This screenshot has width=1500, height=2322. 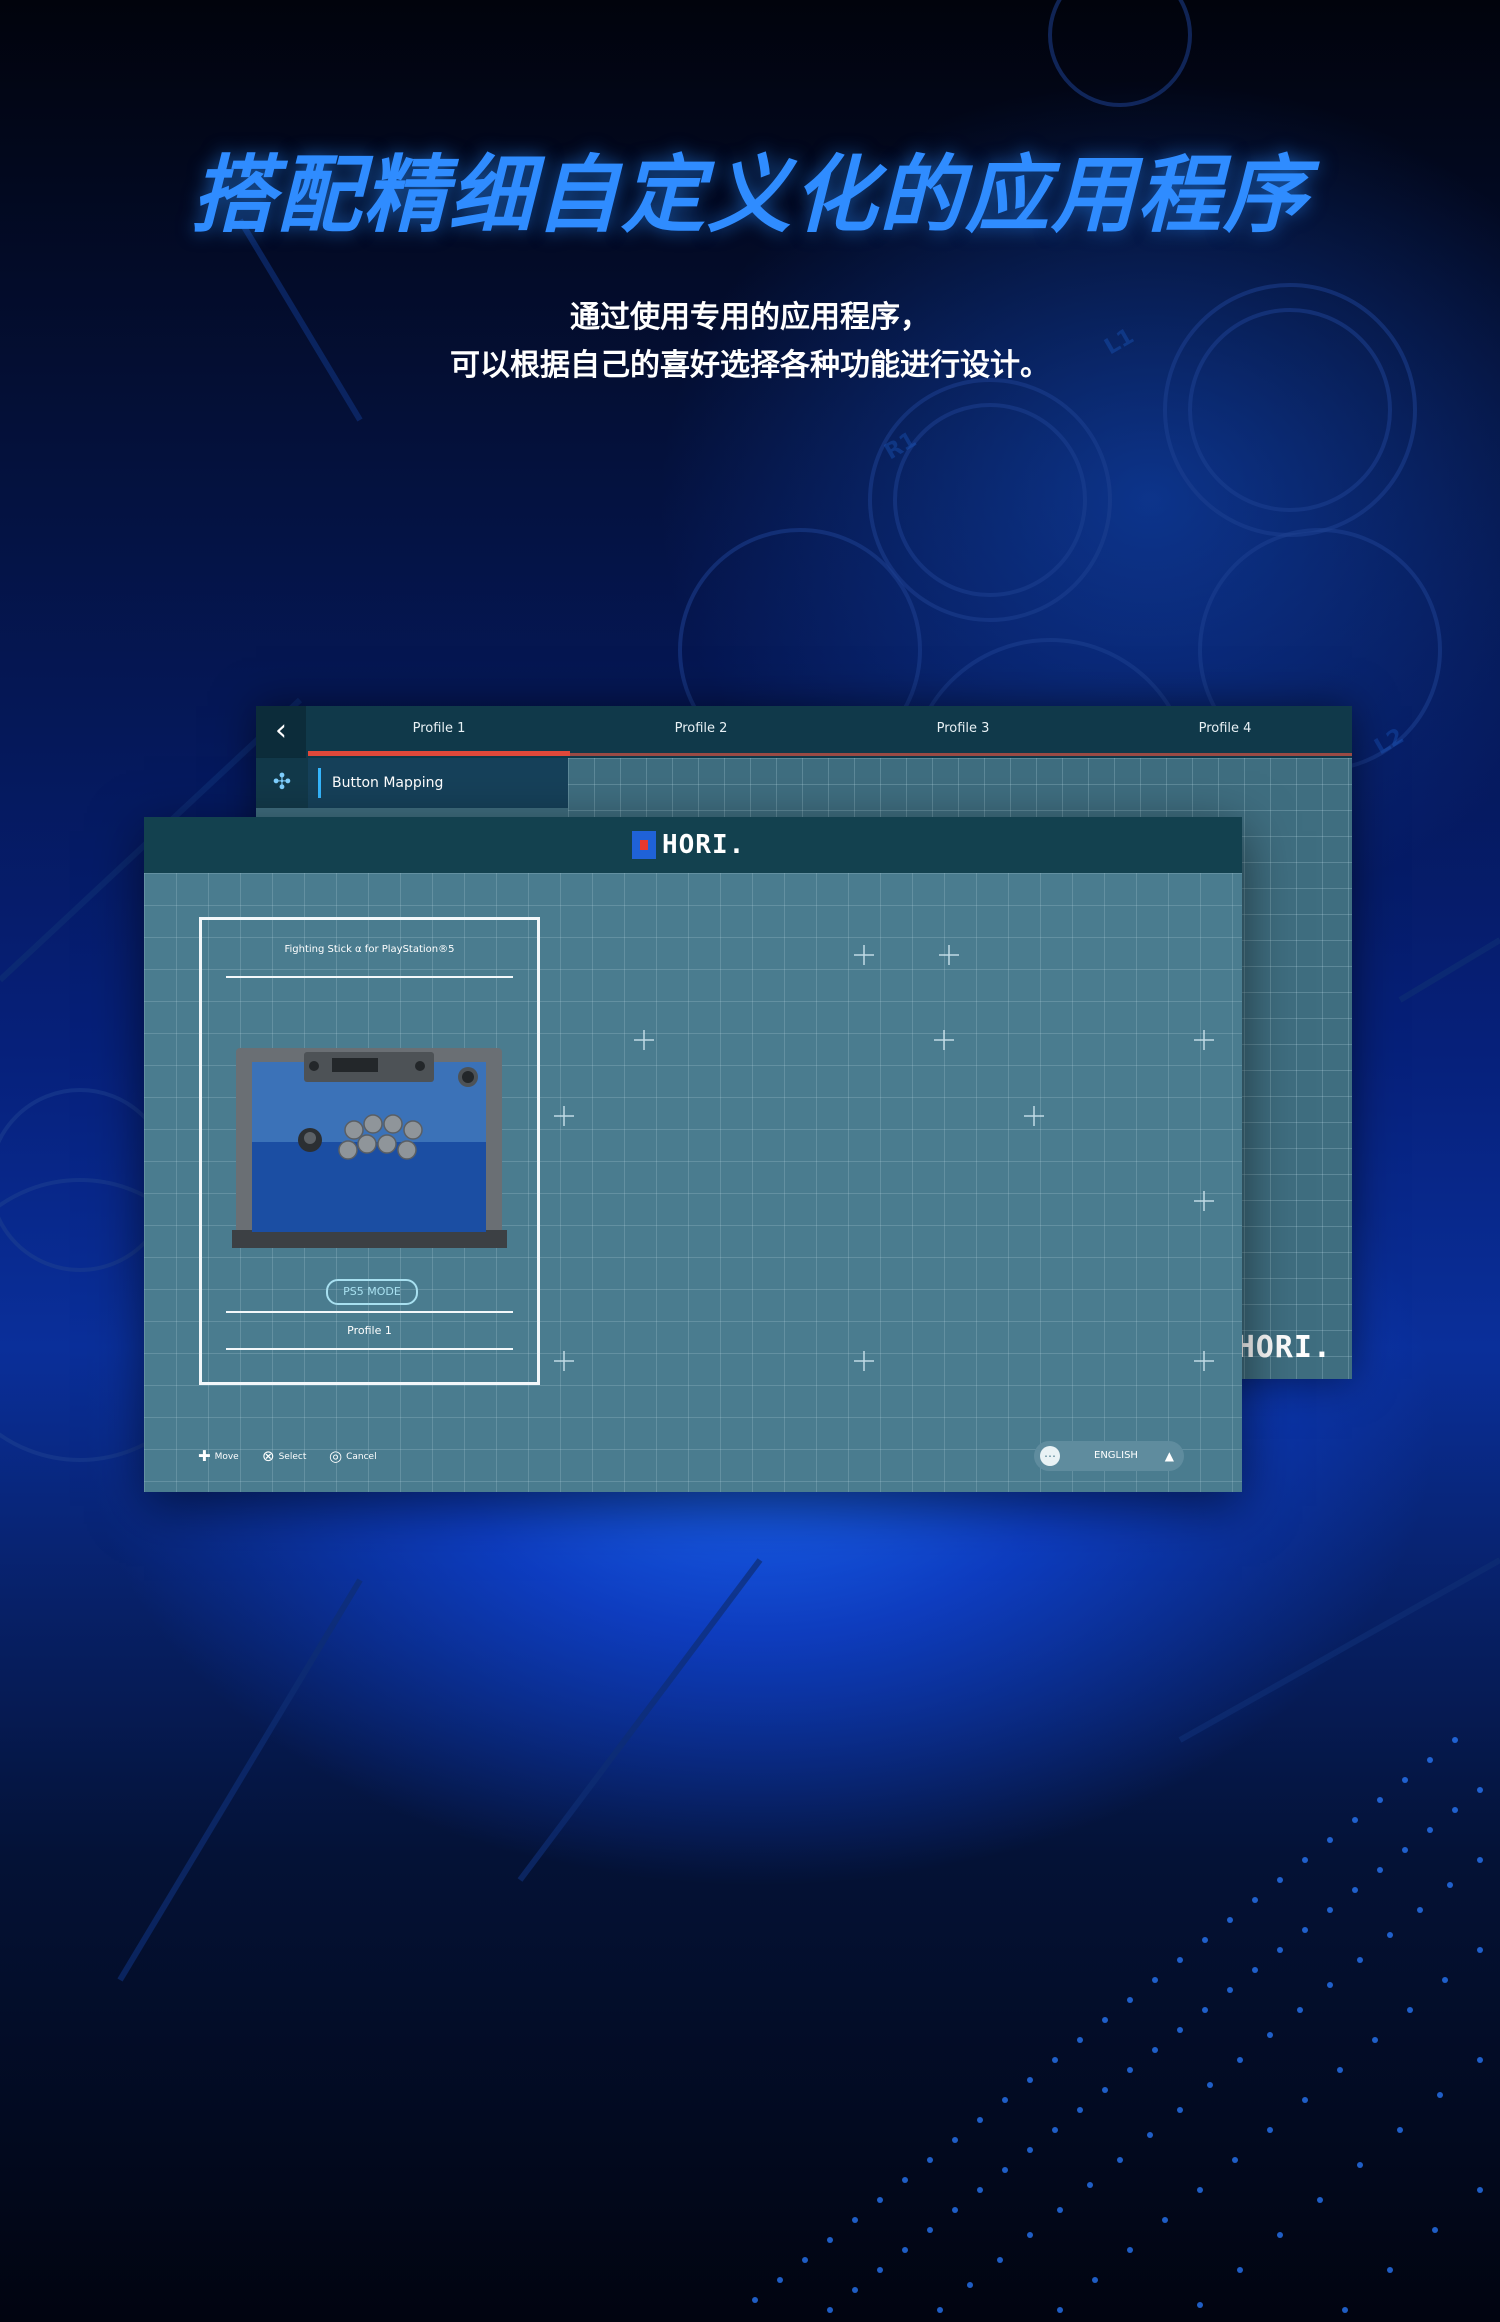 What do you see at coordinates (204, 1456) in the screenshot?
I see `plus-dpad-icon: ✚` at bounding box center [204, 1456].